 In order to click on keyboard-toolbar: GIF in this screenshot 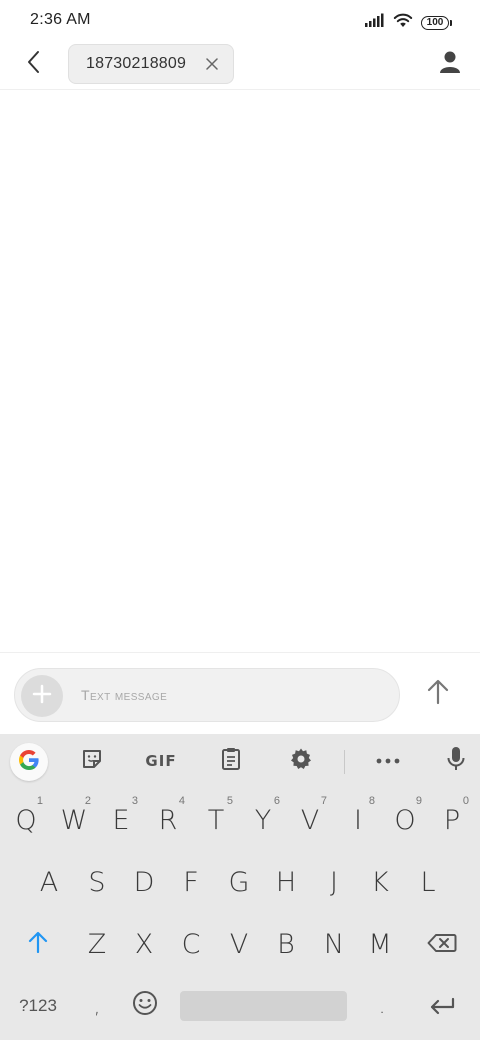, I will do `click(240, 761)`.